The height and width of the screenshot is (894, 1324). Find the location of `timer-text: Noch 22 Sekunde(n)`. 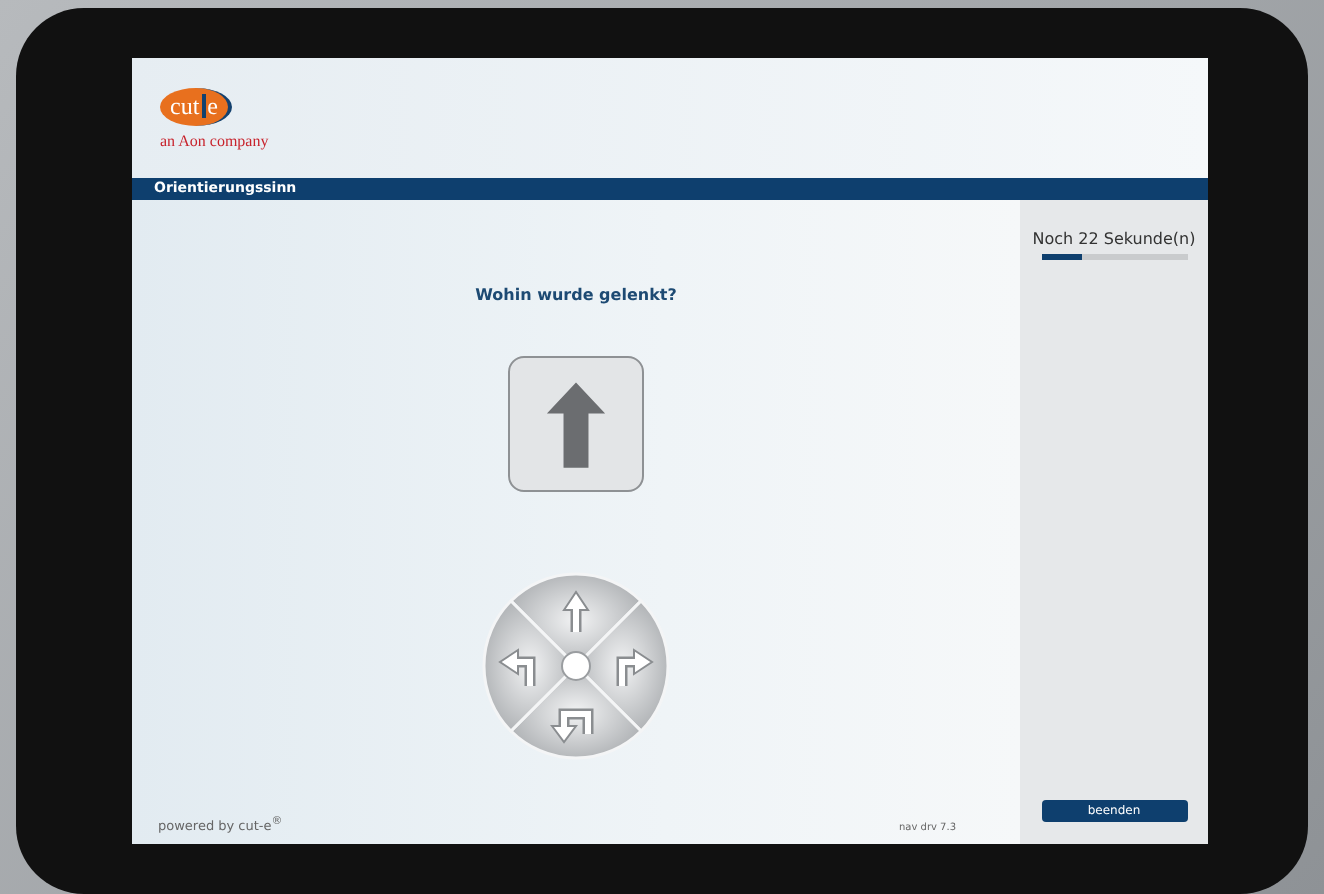

timer-text: Noch 22 Sekunde(n) is located at coordinates (1114, 239).